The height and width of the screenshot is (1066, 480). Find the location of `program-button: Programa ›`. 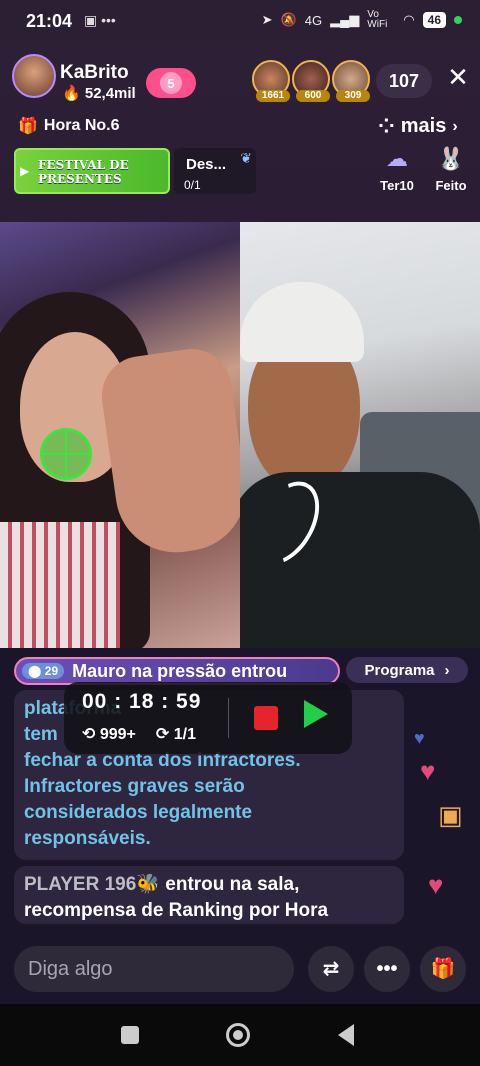

program-button: Programa › is located at coordinates (407, 670).